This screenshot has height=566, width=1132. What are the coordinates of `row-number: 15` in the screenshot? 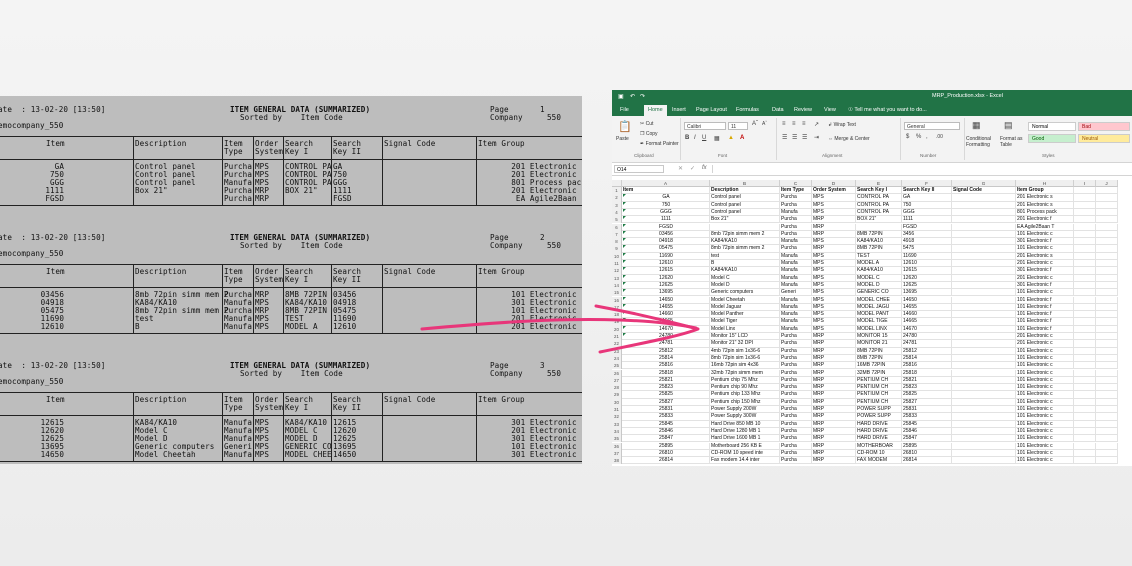 It's located at (617, 293).